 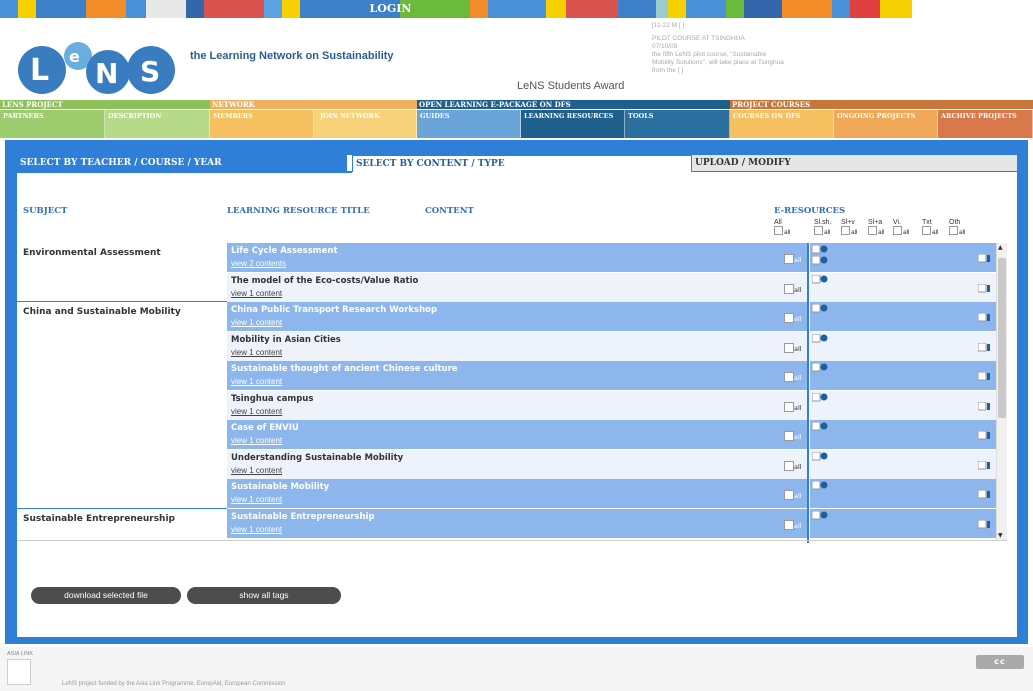 What do you see at coordinates (313, 104) in the screenshot?
I see `nav-group-network: NETWORK` at bounding box center [313, 104].